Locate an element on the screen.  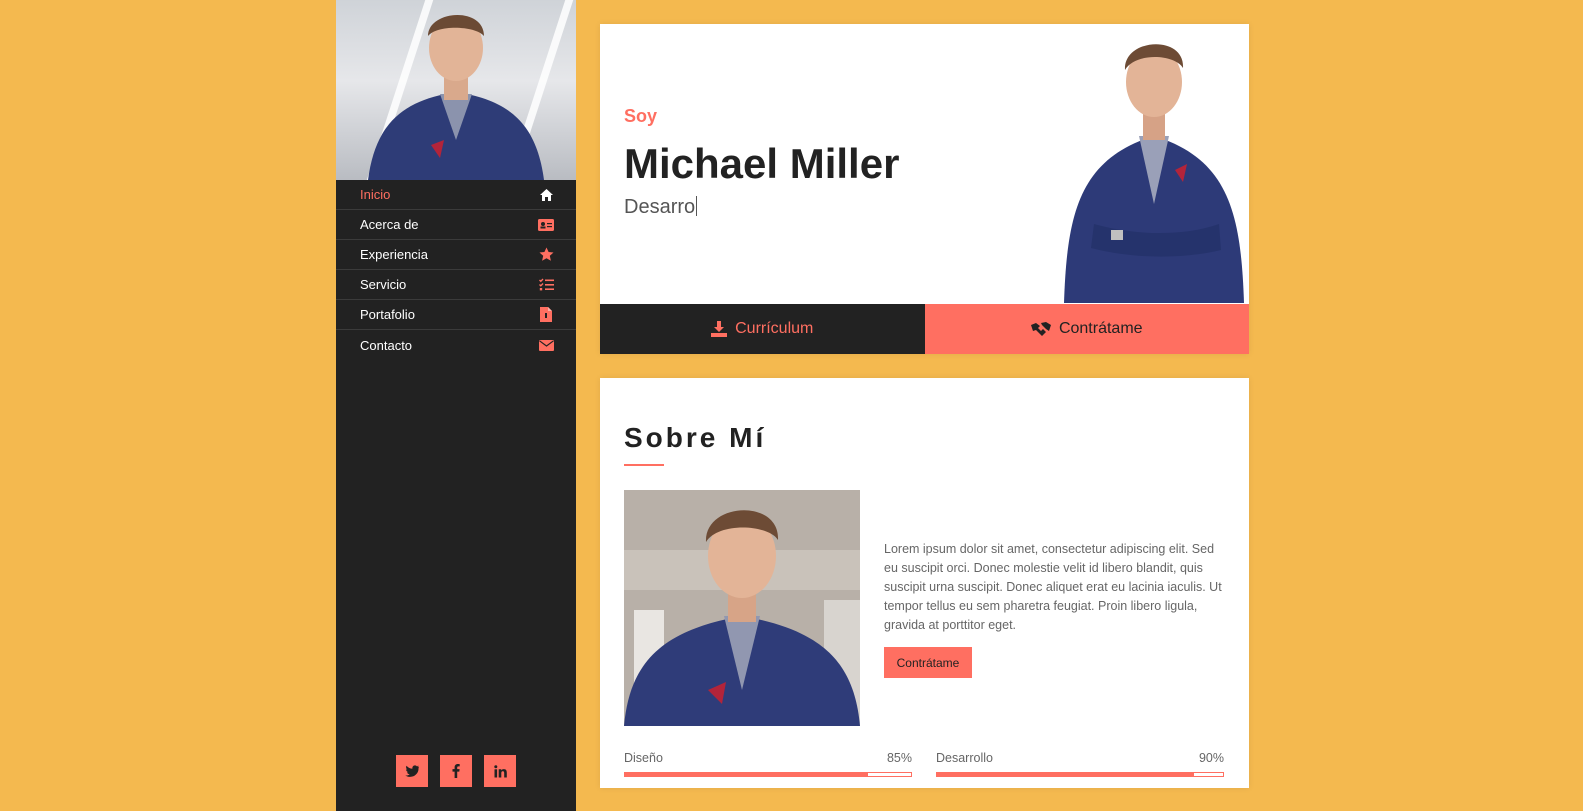
hero-intro: Soy is located at coordinates (641, 116).